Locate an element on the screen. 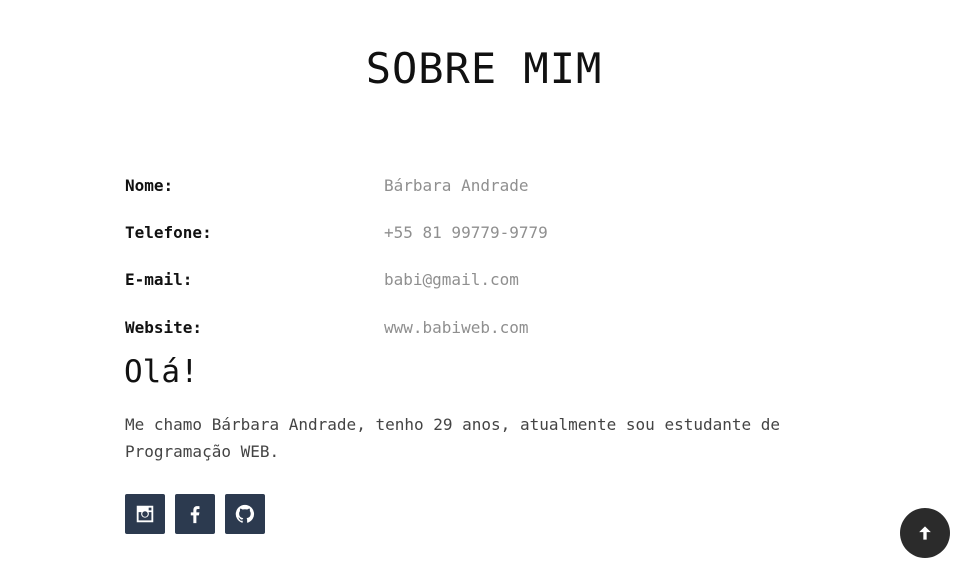 This screenshot has width=968, height=576. github-icon is located at coordinates (245, 513).